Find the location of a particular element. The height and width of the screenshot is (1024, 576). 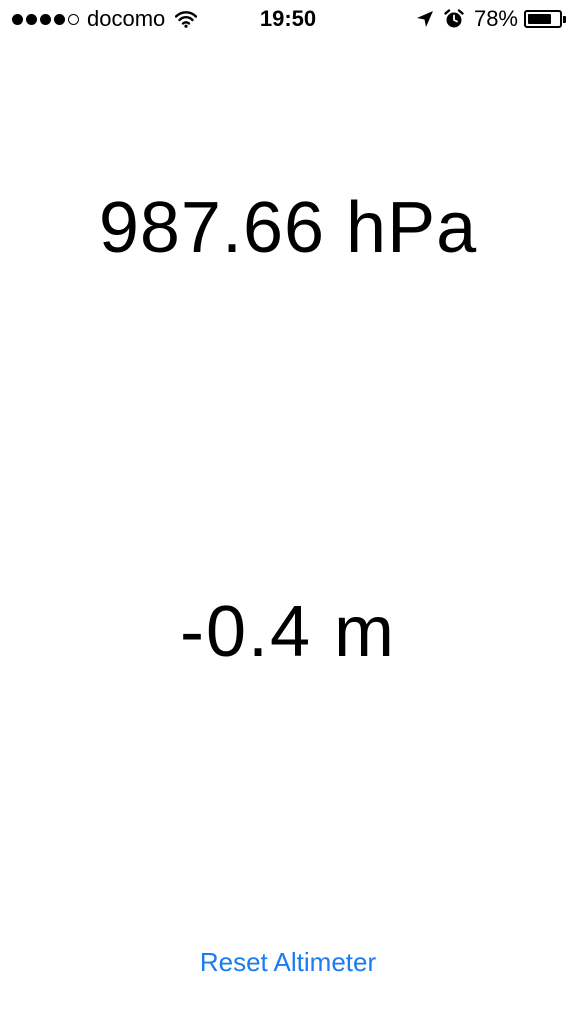

status-bar-right: 78% is located at coordinates (491, 19).